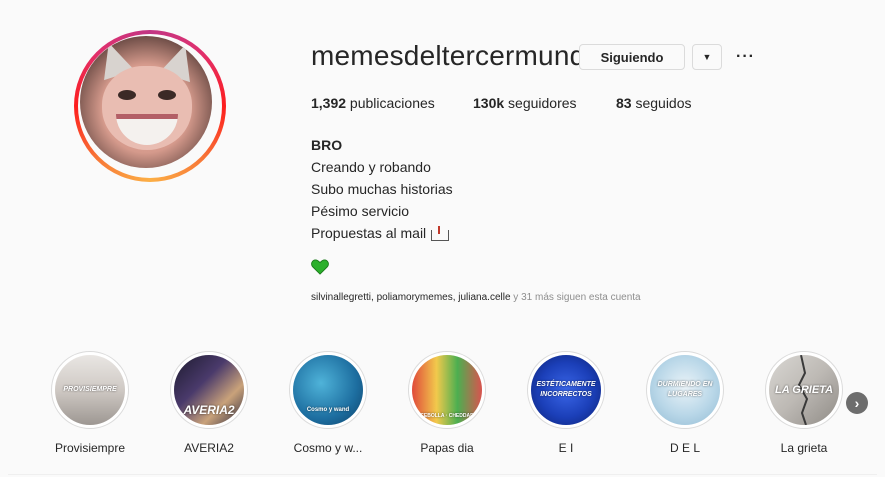  Describe the element at coordinates (90, 448) in the screenshot. I see `highlight-label: Provisiempre` at that location.